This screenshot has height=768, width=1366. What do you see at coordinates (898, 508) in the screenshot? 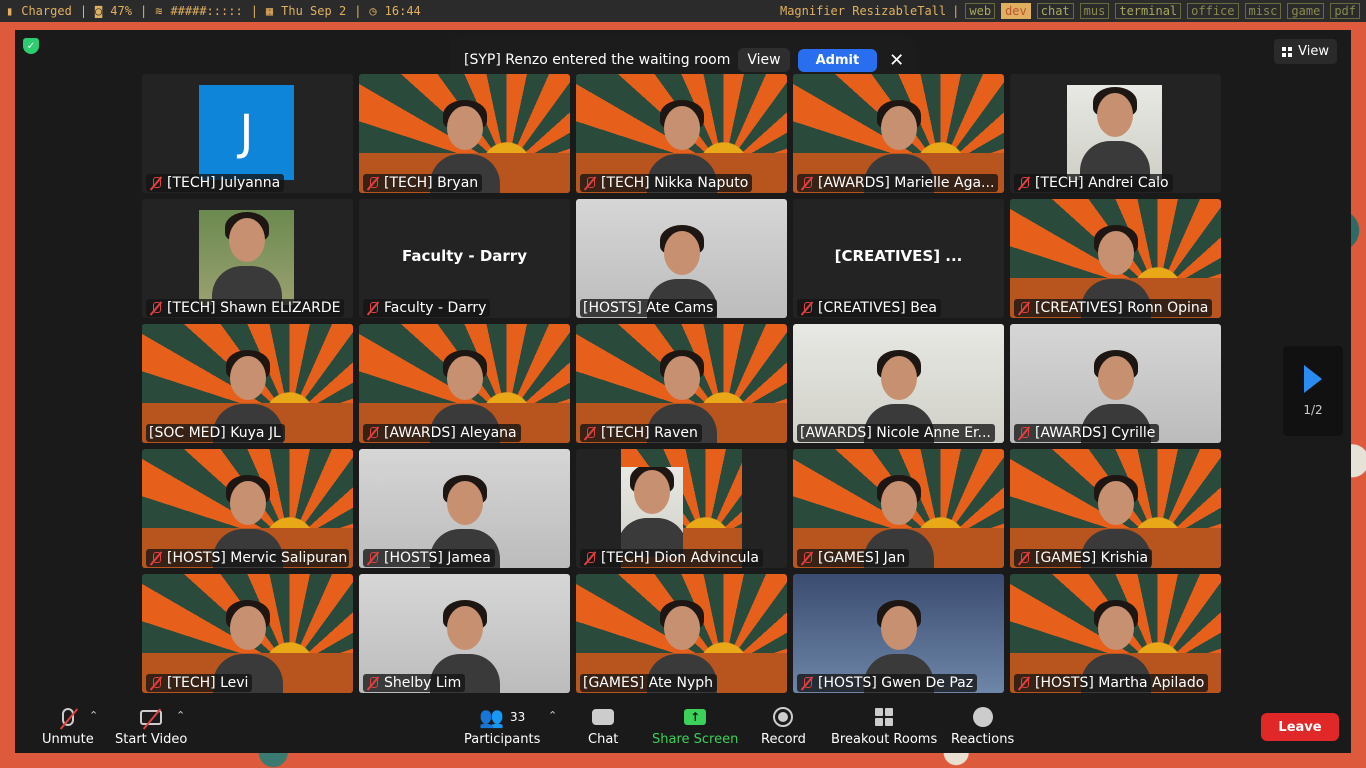
I see `participant-tile: [GAMES] Jan` at bounding box center [898, 508].